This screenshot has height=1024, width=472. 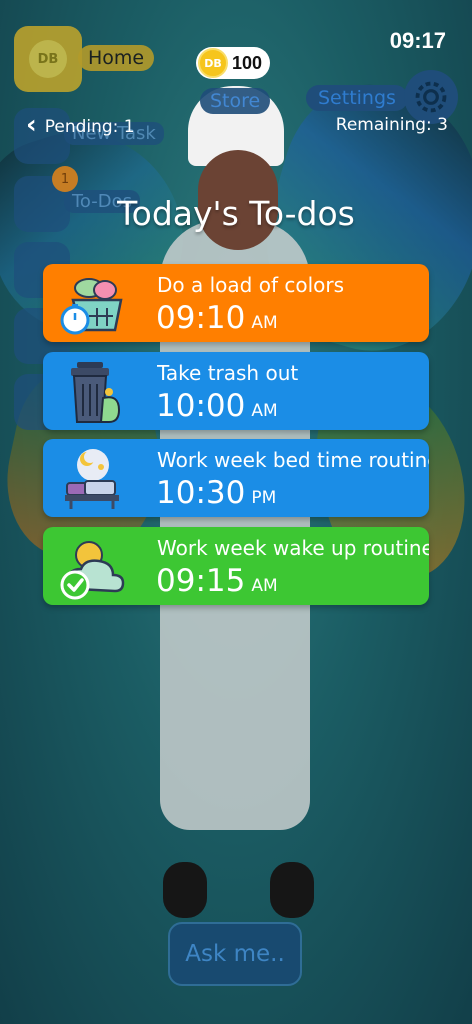 I want to click on profile-avatar-button: DB, so click(x=48, y=59).